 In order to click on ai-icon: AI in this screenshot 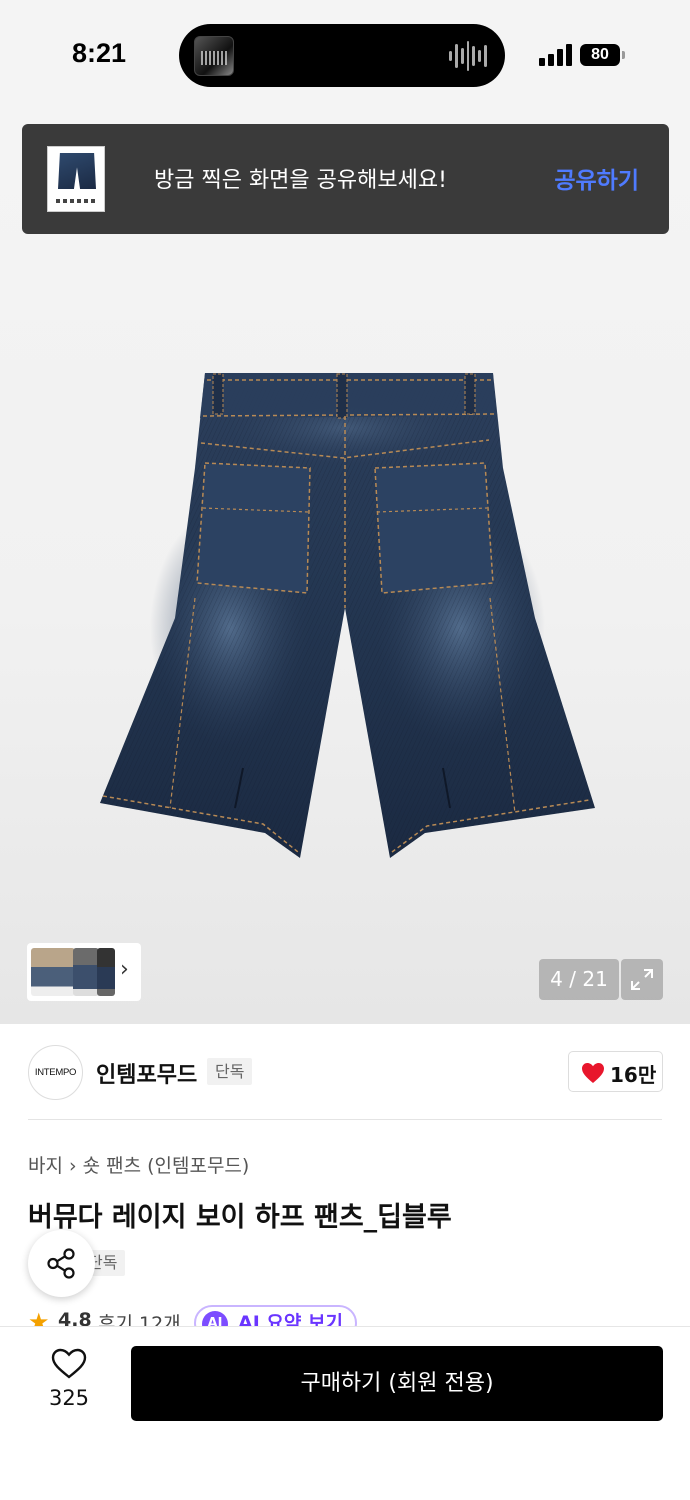, I will do `click(215, 1319)`.